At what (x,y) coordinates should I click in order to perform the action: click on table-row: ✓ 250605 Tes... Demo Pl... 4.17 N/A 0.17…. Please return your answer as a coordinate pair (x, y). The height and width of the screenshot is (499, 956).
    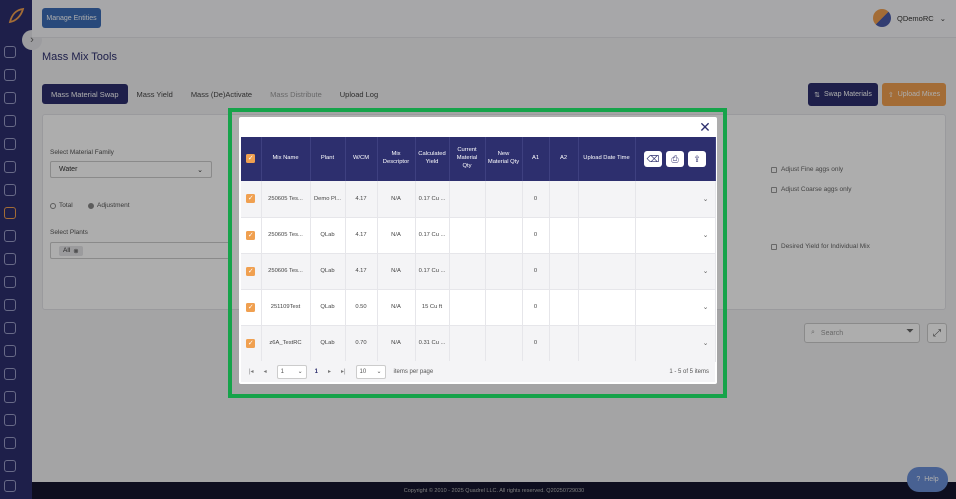
    Looking at the image, I should click on (478, 199).